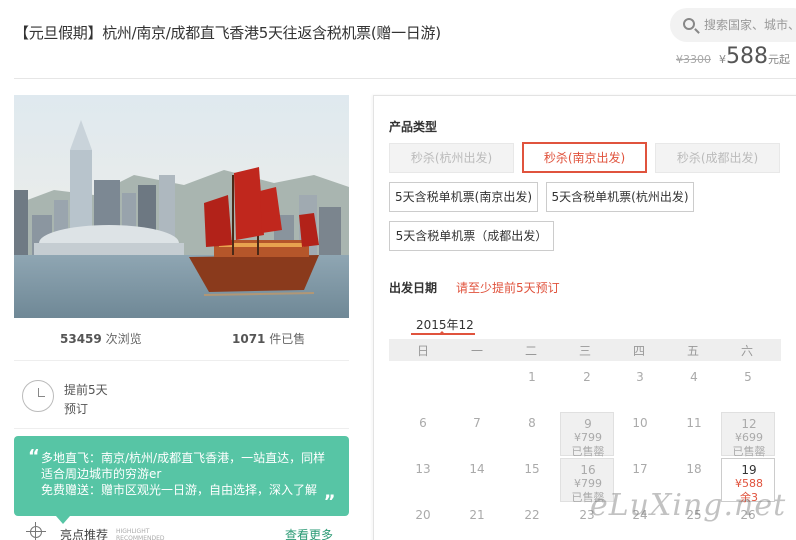 The width and height of the screenshot is (796, 540). I want to click on day-number: 7, so click(477, 423).